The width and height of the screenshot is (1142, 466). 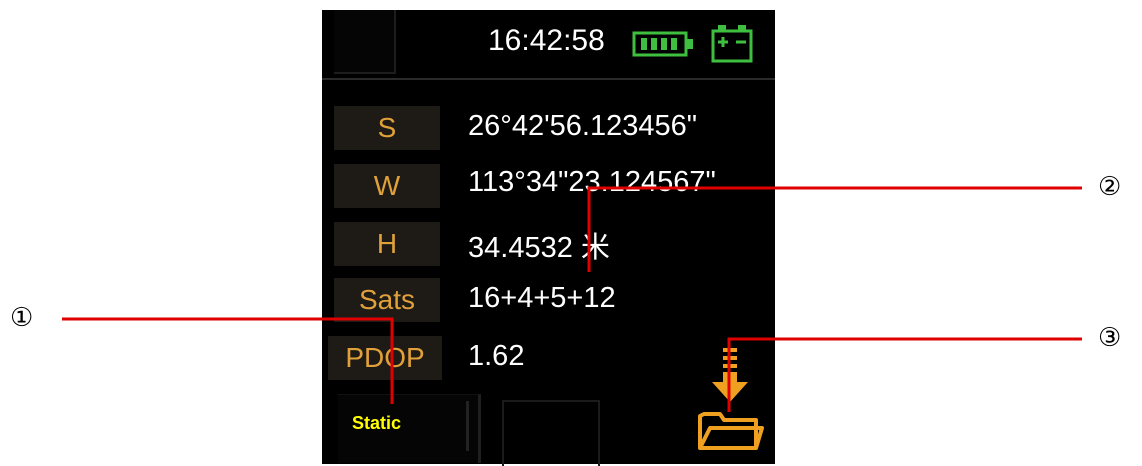 What do you see at coordinates (1110, 187) in the screenshot?
I see `callout-marker-2: ②` at bounding box center [1110, 187].